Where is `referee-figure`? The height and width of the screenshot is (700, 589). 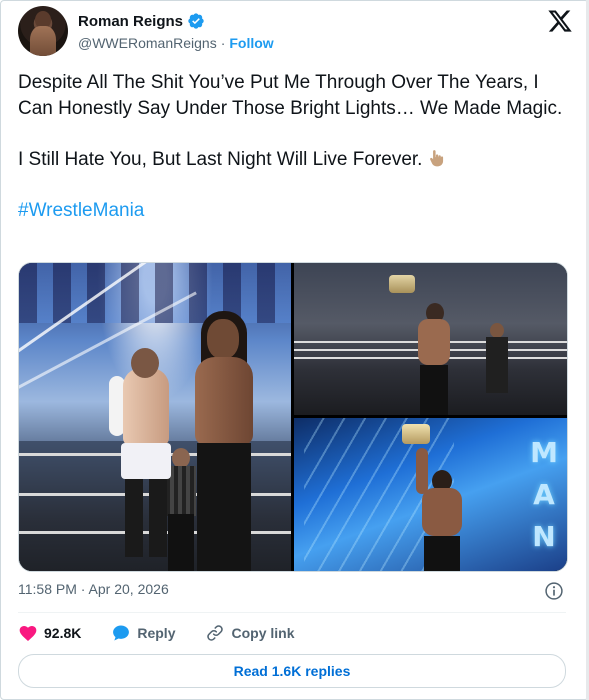 referee-figure is located at coordinates (497, 358).